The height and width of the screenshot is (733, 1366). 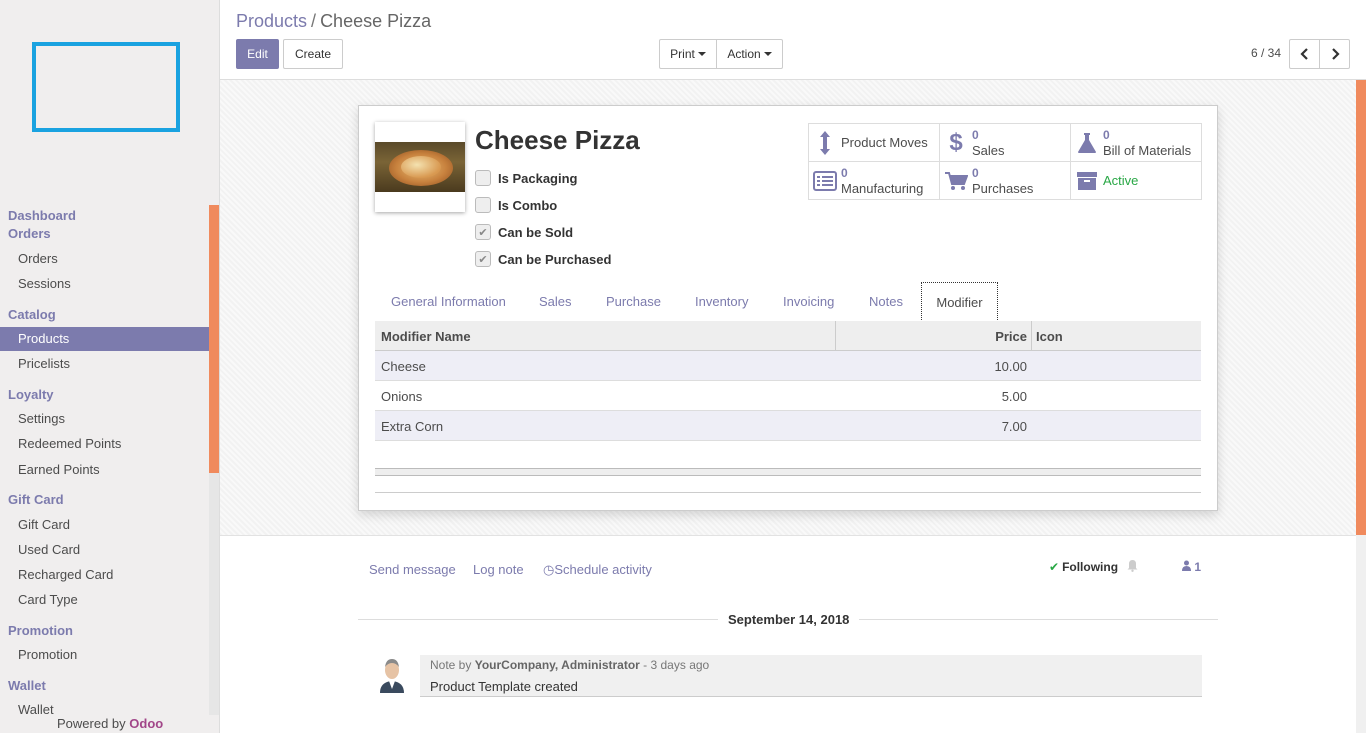 I want to click on purchases-label: Purchases, so click(x=1003, y=188).